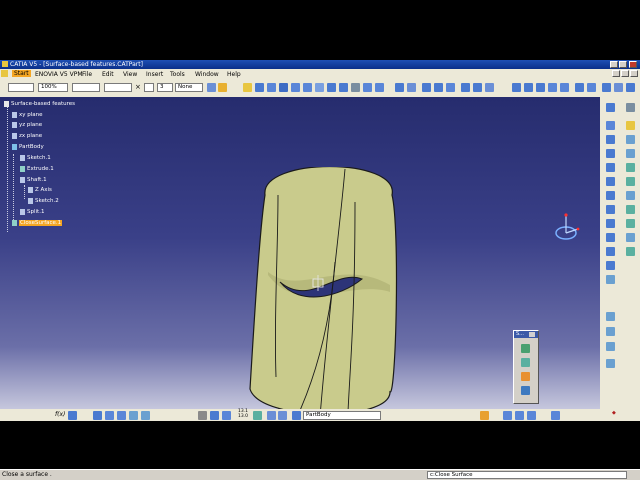 This screenshot has height=480, width=640. I want to click on body-select-combo: PartBody, so click(342, 415).